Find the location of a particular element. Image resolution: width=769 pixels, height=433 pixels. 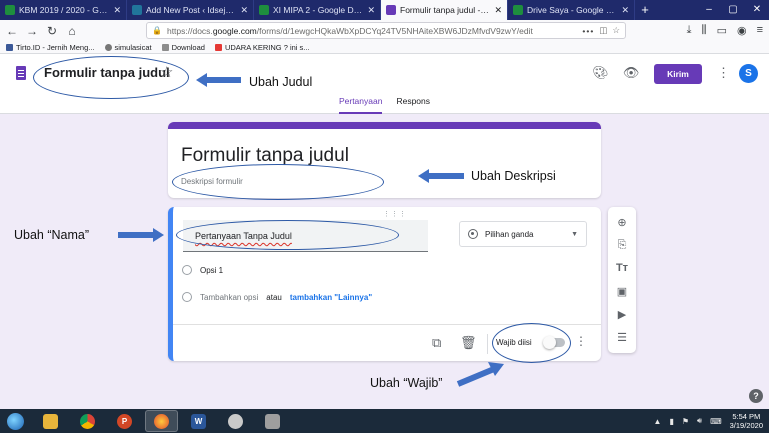

option-label: Opsi 1 is located at coordinates (211, 270).